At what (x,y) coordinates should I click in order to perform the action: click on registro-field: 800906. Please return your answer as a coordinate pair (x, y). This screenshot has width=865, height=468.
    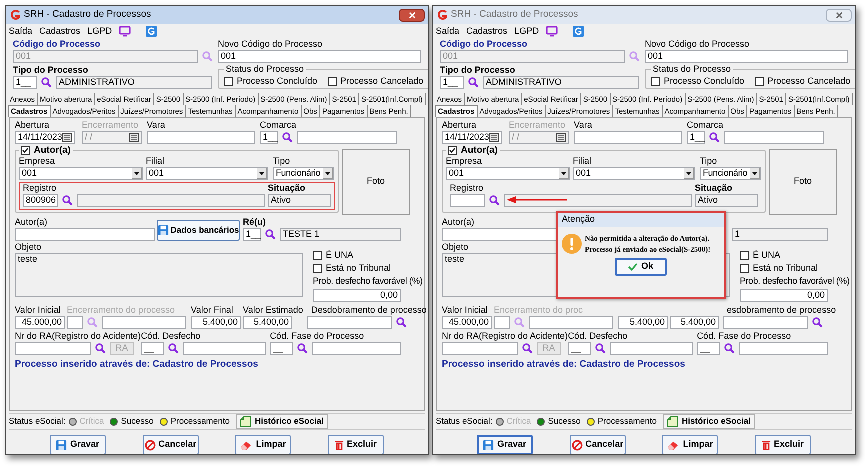
    Looking at the image, I should click on (40, 200).